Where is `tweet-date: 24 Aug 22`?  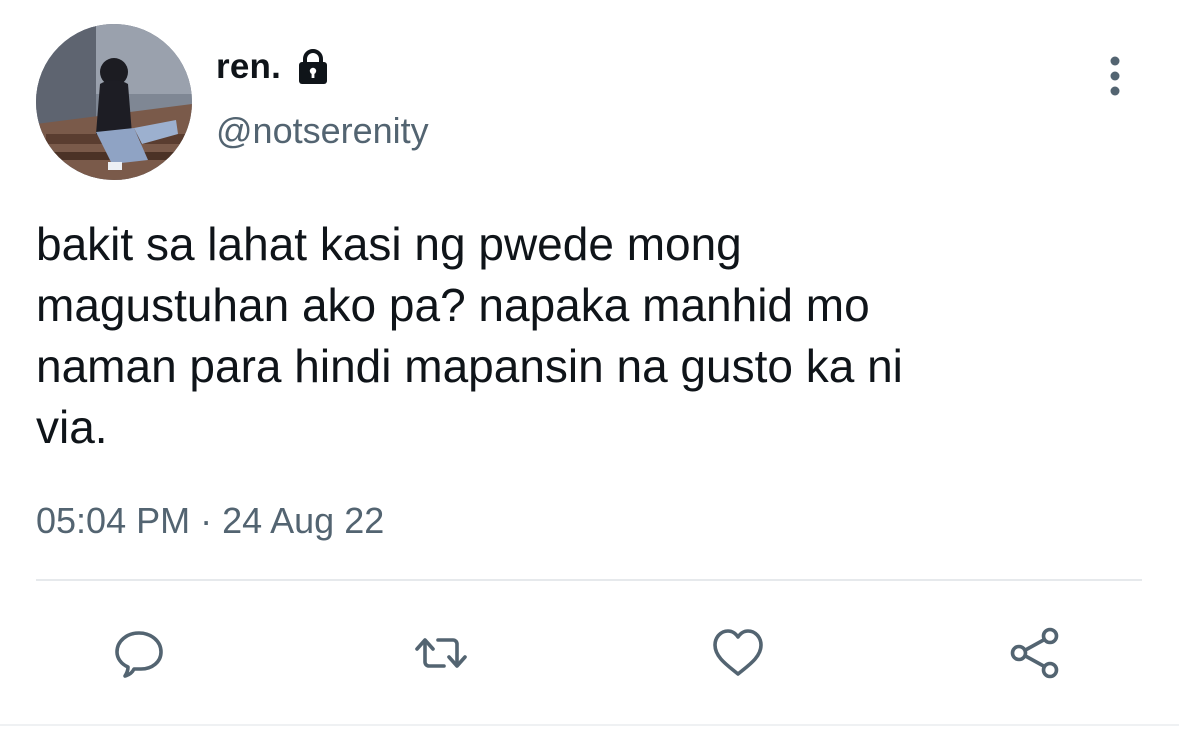
tweet-date: 24 Aug 22 is located at coordinates (303, 520).